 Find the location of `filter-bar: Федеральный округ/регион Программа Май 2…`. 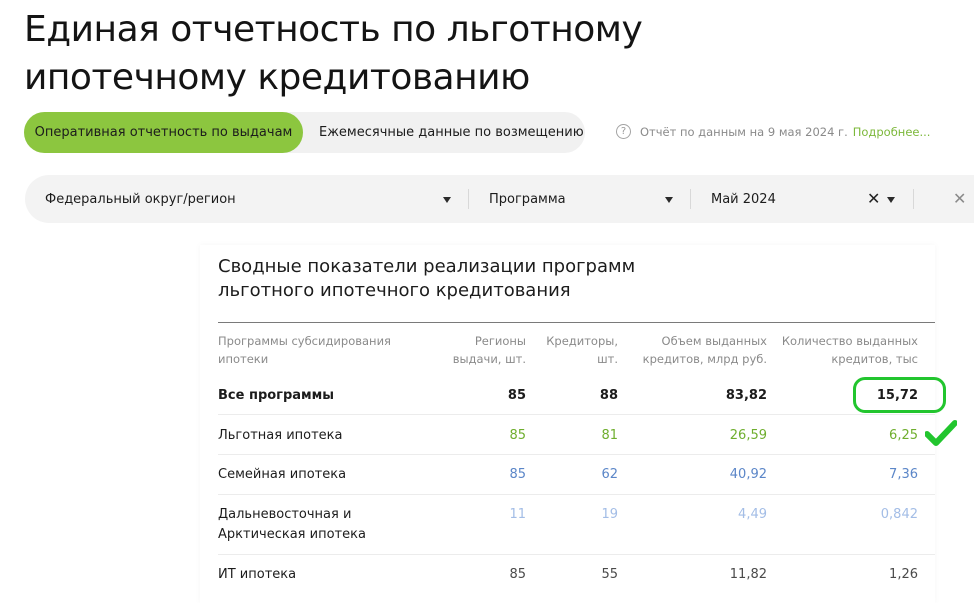

filter-bar: Федеральный округ/регион Программа Май 2… is located at coordinates (499, 199).